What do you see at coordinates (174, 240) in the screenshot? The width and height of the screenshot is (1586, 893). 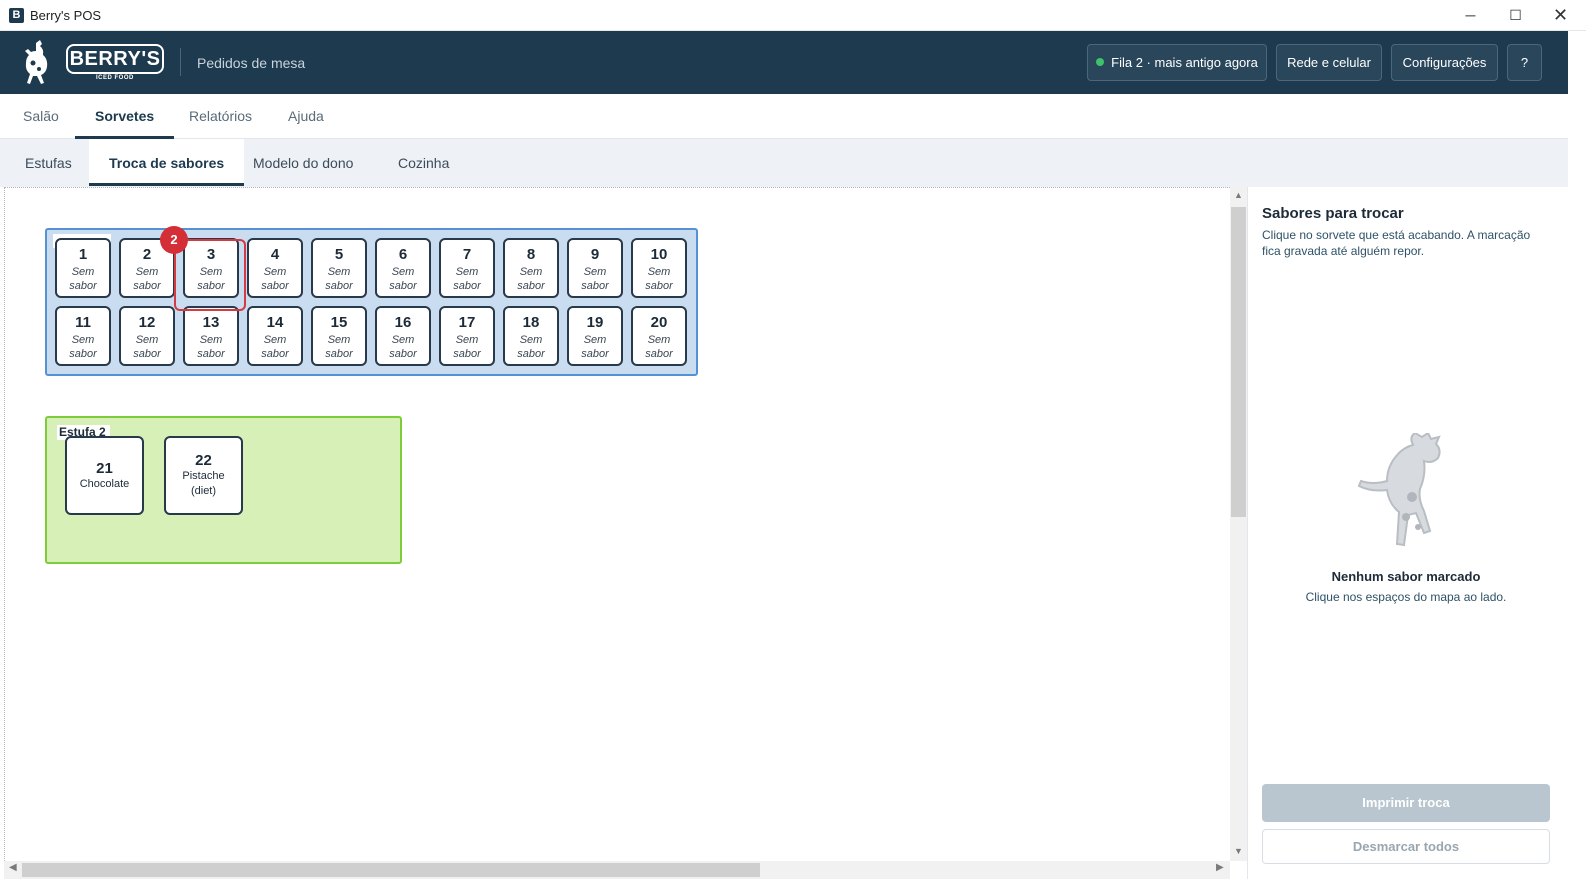 I see `marked-count-badge: 2` at bounding box center [174, 240].